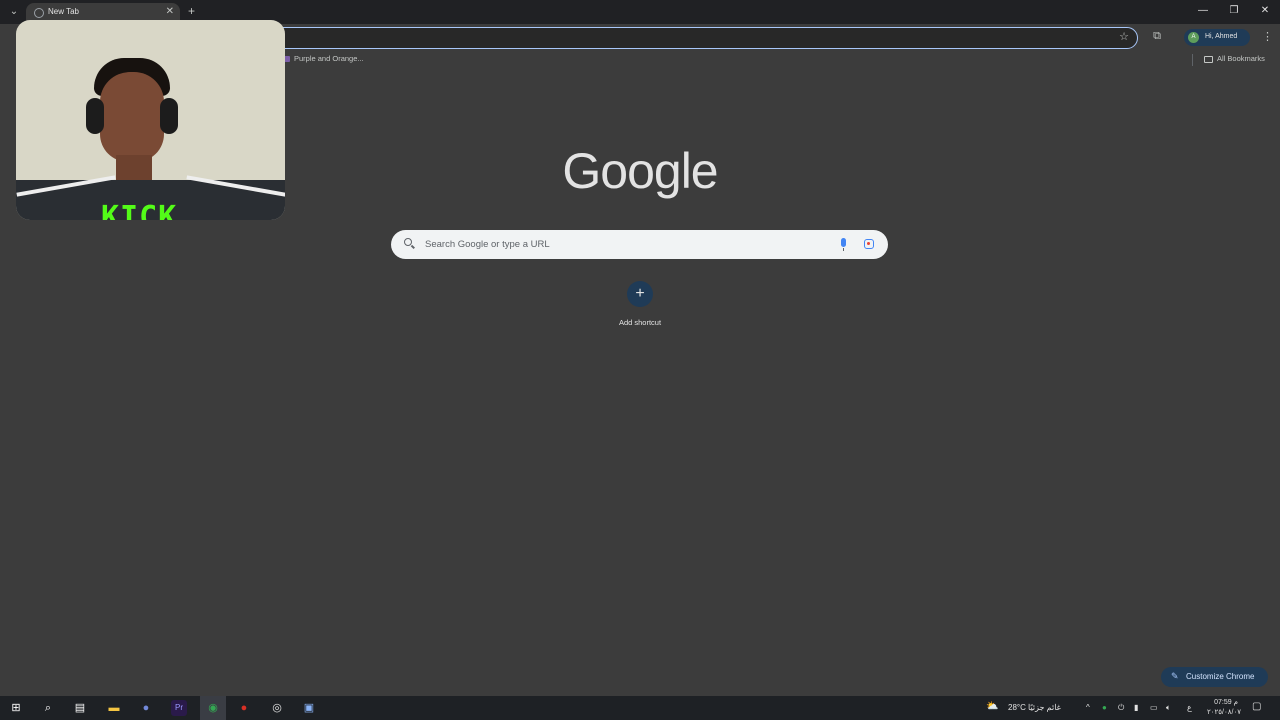  Describe the element at coordinates (1193, 37) in the screenshot. I see `avatar: A` at that location.